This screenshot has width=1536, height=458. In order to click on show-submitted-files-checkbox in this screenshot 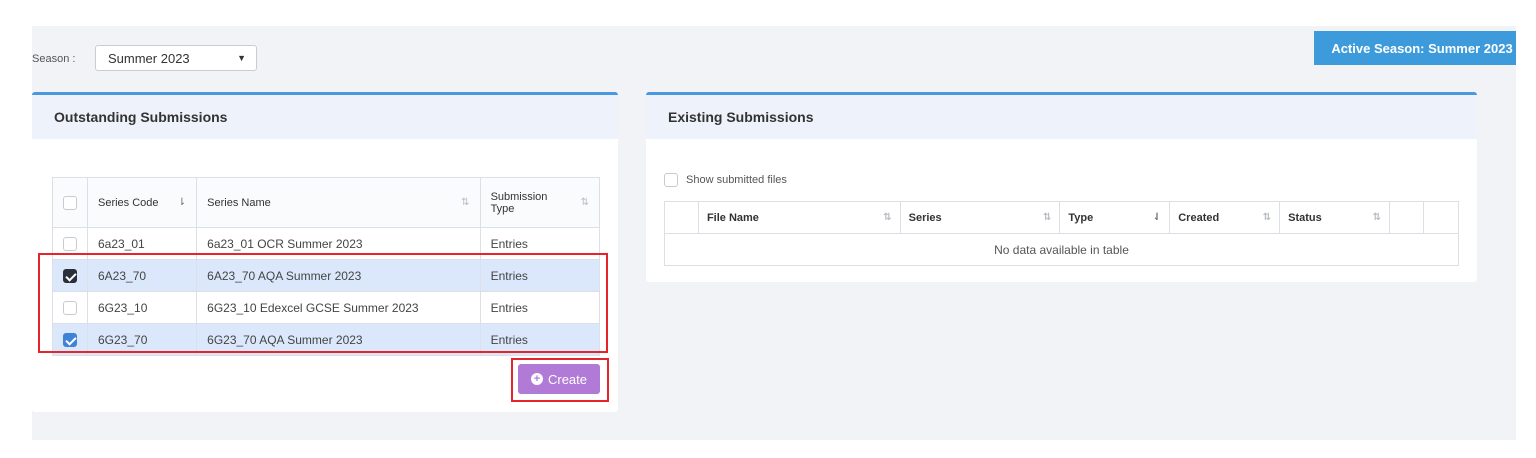, I will do `click(671, 180)`.